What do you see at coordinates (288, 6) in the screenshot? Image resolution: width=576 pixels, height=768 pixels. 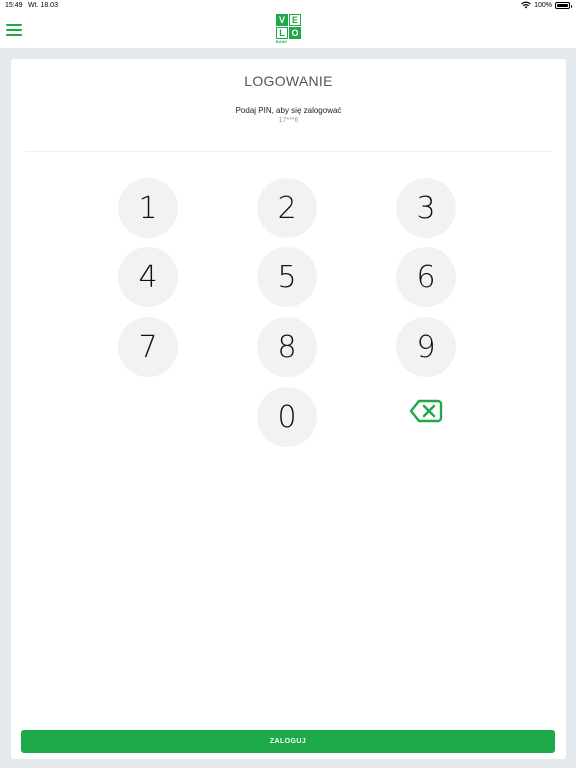 I see `status-bar: 15:49 Wt. 18.03 100%` at bounding box center [288, 6].